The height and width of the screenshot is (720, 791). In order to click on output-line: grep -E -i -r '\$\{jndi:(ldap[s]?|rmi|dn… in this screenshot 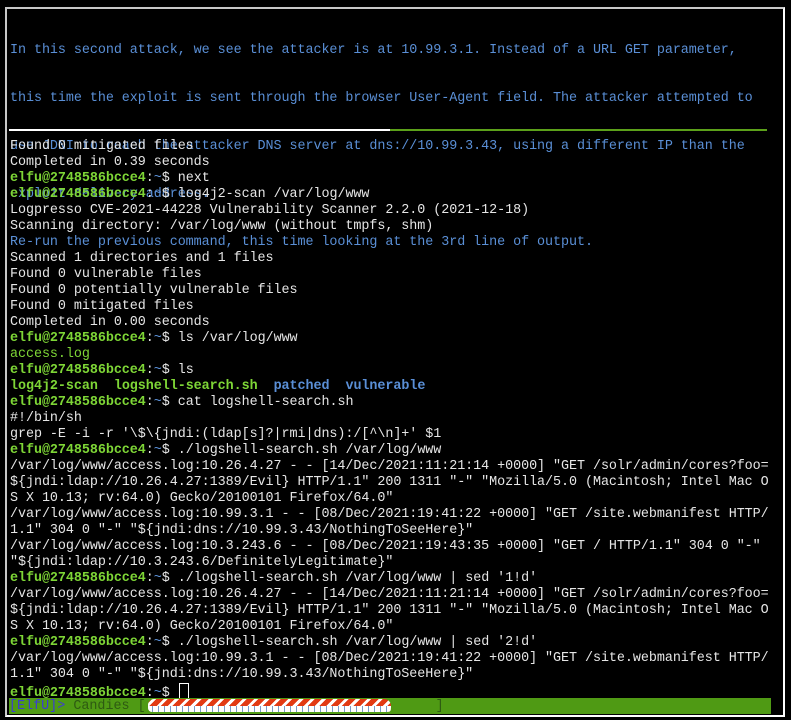, I will do `click(226, 434)`.